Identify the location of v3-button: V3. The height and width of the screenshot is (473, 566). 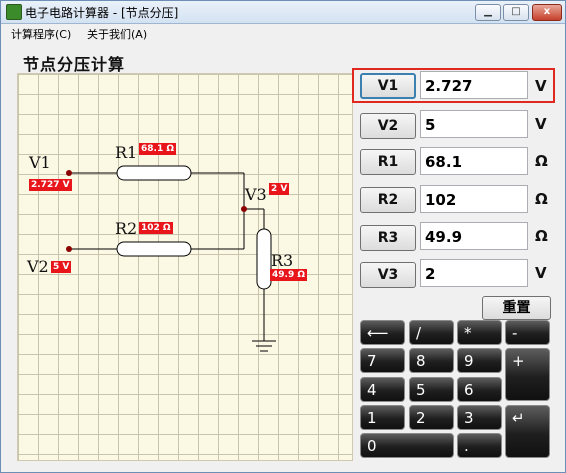
(388, 275).